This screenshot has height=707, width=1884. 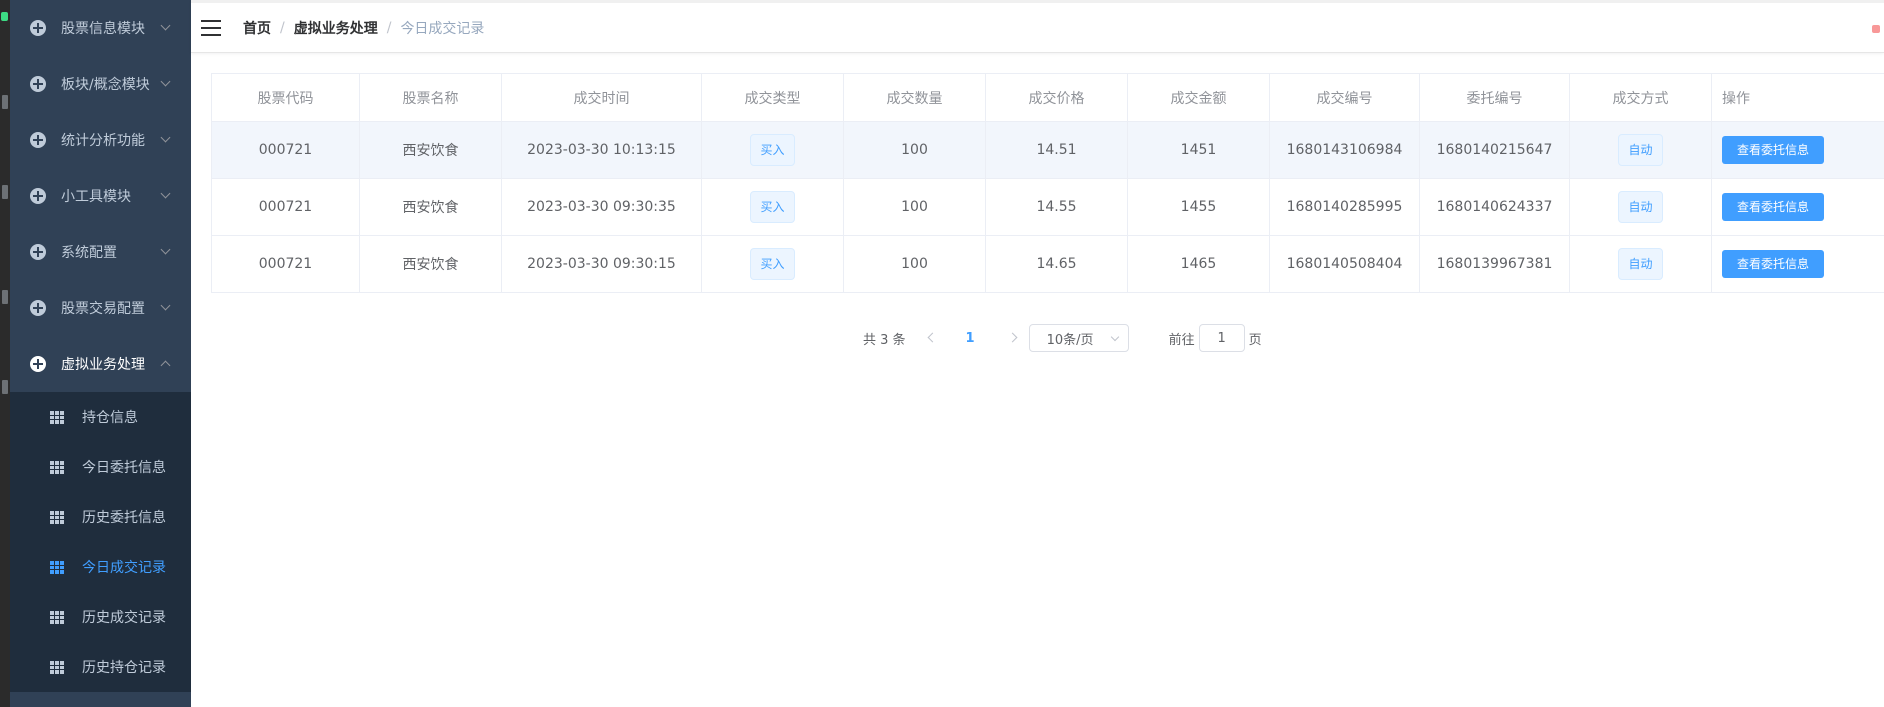 What do you see at coordinates (1056, 97) in the screenshot?
I see `column-header: 成交价格` at bounding box center [1056, 97].